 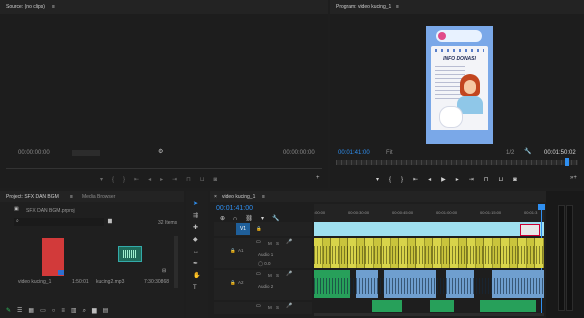 I want to click on timeline-close-icon: ×, so click(x=215, y=197).